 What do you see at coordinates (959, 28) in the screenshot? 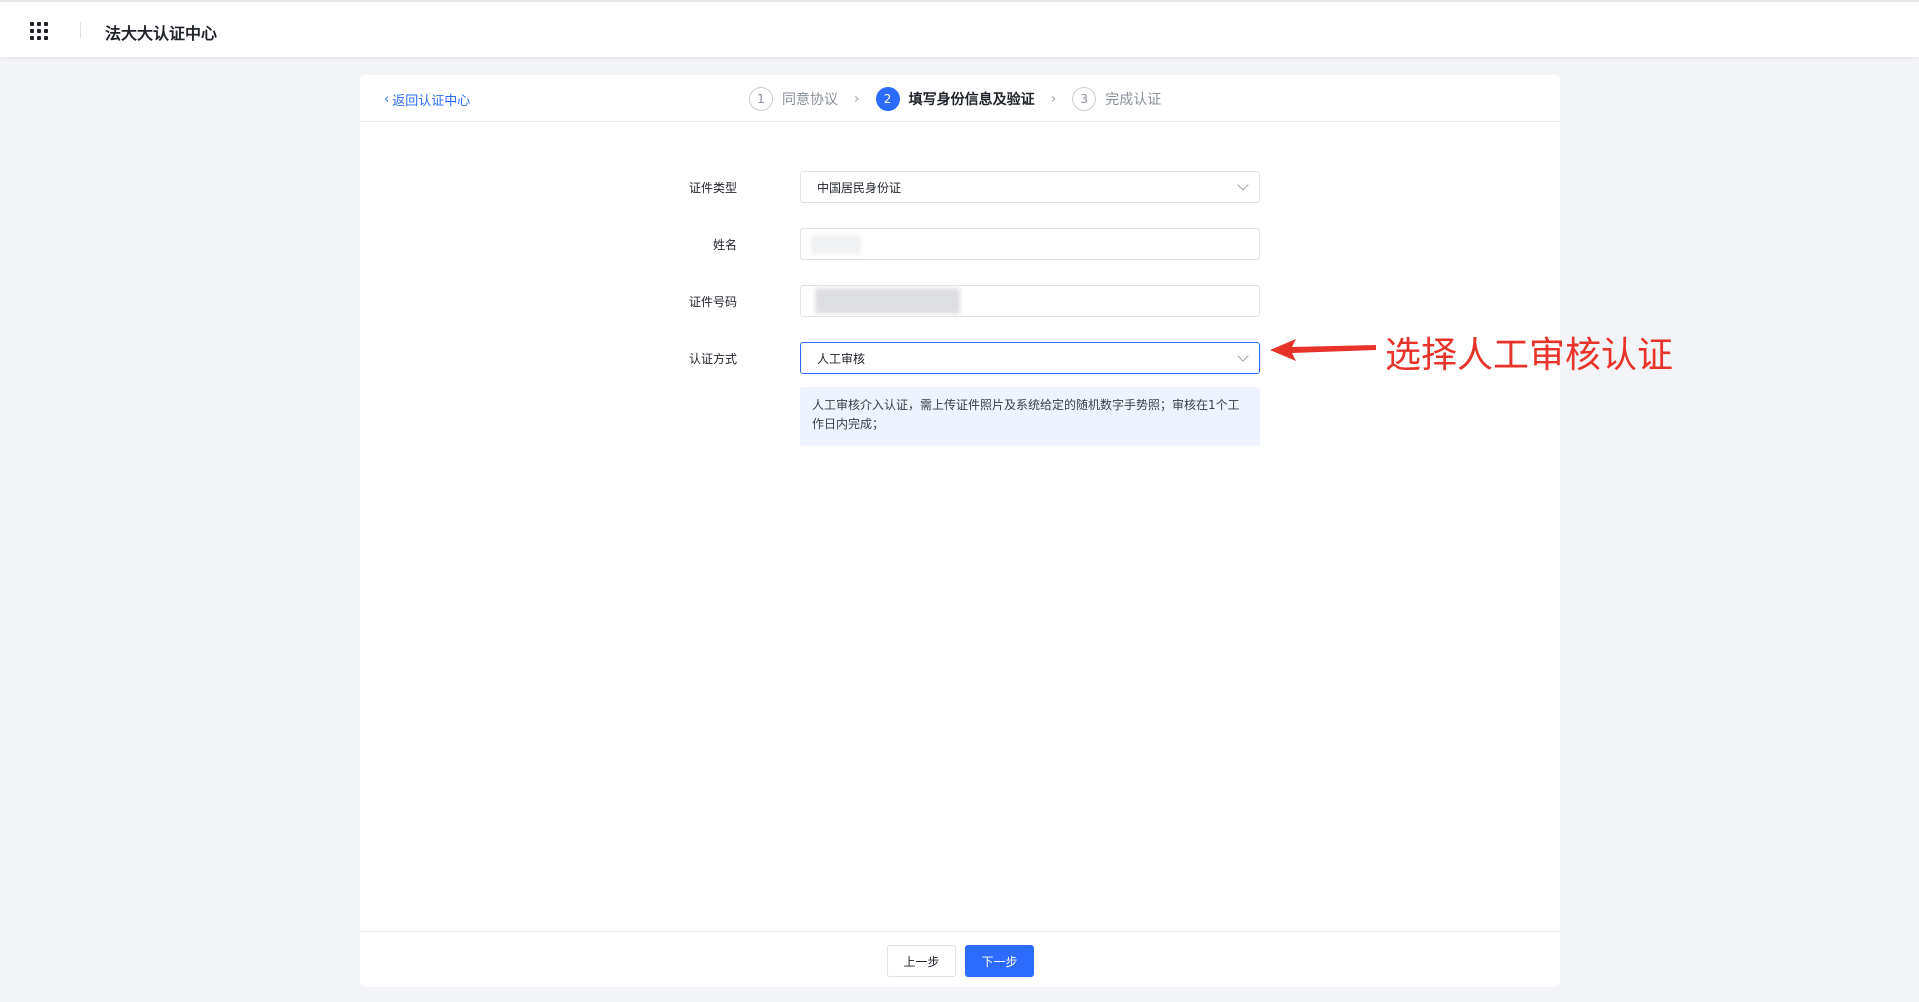
I see `top-bar: 法大大认证中心` at bounding box center [959, 28].